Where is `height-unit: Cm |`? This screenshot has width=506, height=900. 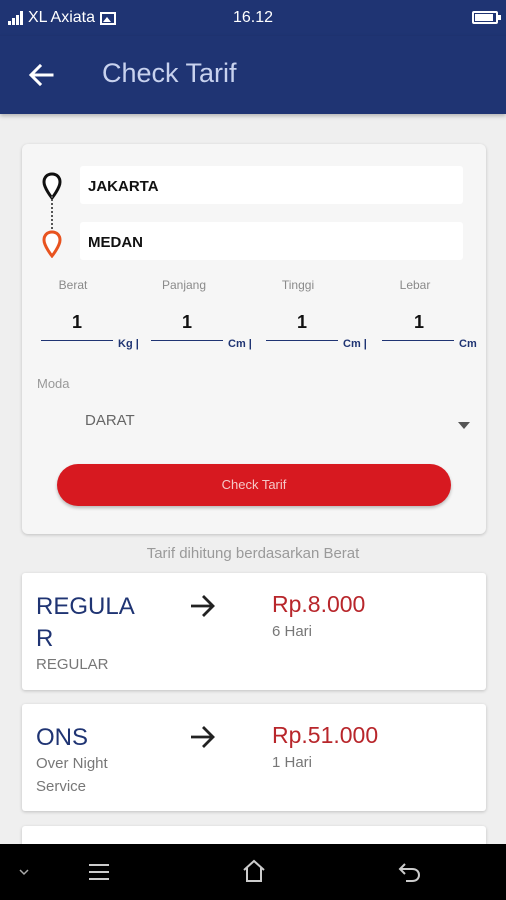
height-unit: Cm | is located at coordinates (355, 344).